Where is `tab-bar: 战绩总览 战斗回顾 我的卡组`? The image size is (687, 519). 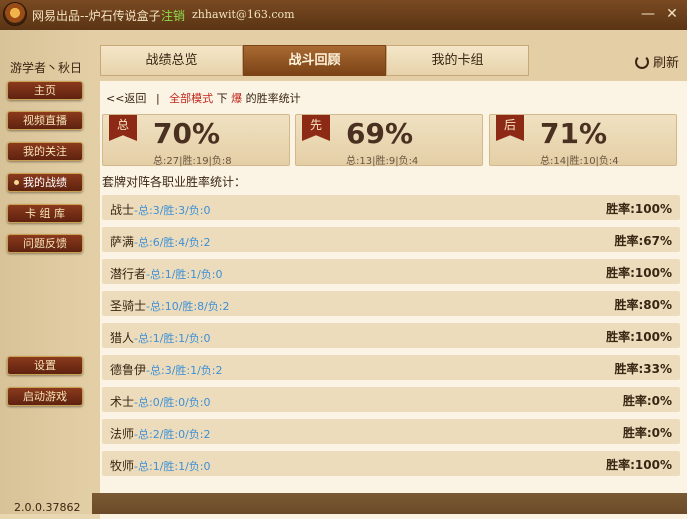
tab-bar: 战绩总览 战斗回顾 我的卡组 is located at coordinates (315, 60).